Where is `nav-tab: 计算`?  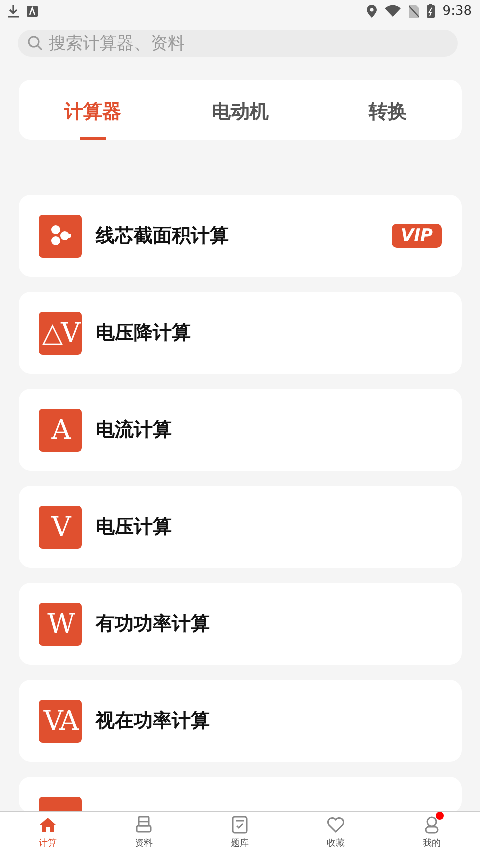 nav-tab: 计算 is located at coordinates (48, 832).